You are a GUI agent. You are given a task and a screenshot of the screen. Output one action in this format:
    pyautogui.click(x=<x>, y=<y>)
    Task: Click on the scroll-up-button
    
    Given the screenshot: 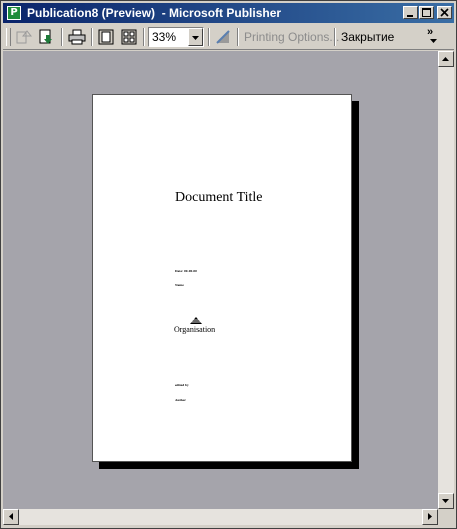 What is the action you would take?
    pyautogui.click(x=446, y=59)
    